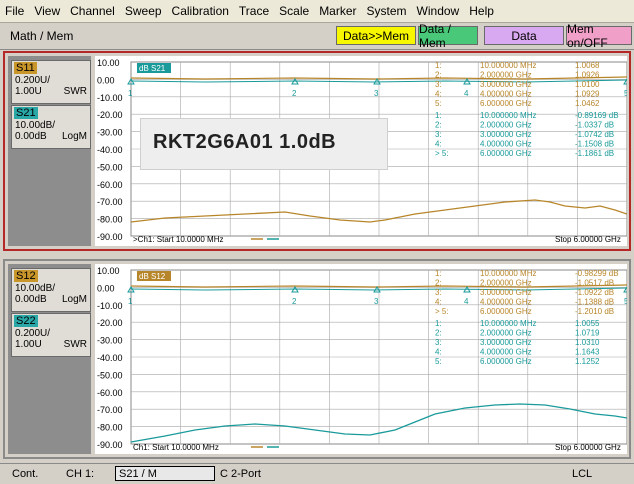 The width and height of the screenshot is (634, 484). Describe the element at coordinates (587, 361) in the screenshot. I see `marker-value: 1.1252` at that location.